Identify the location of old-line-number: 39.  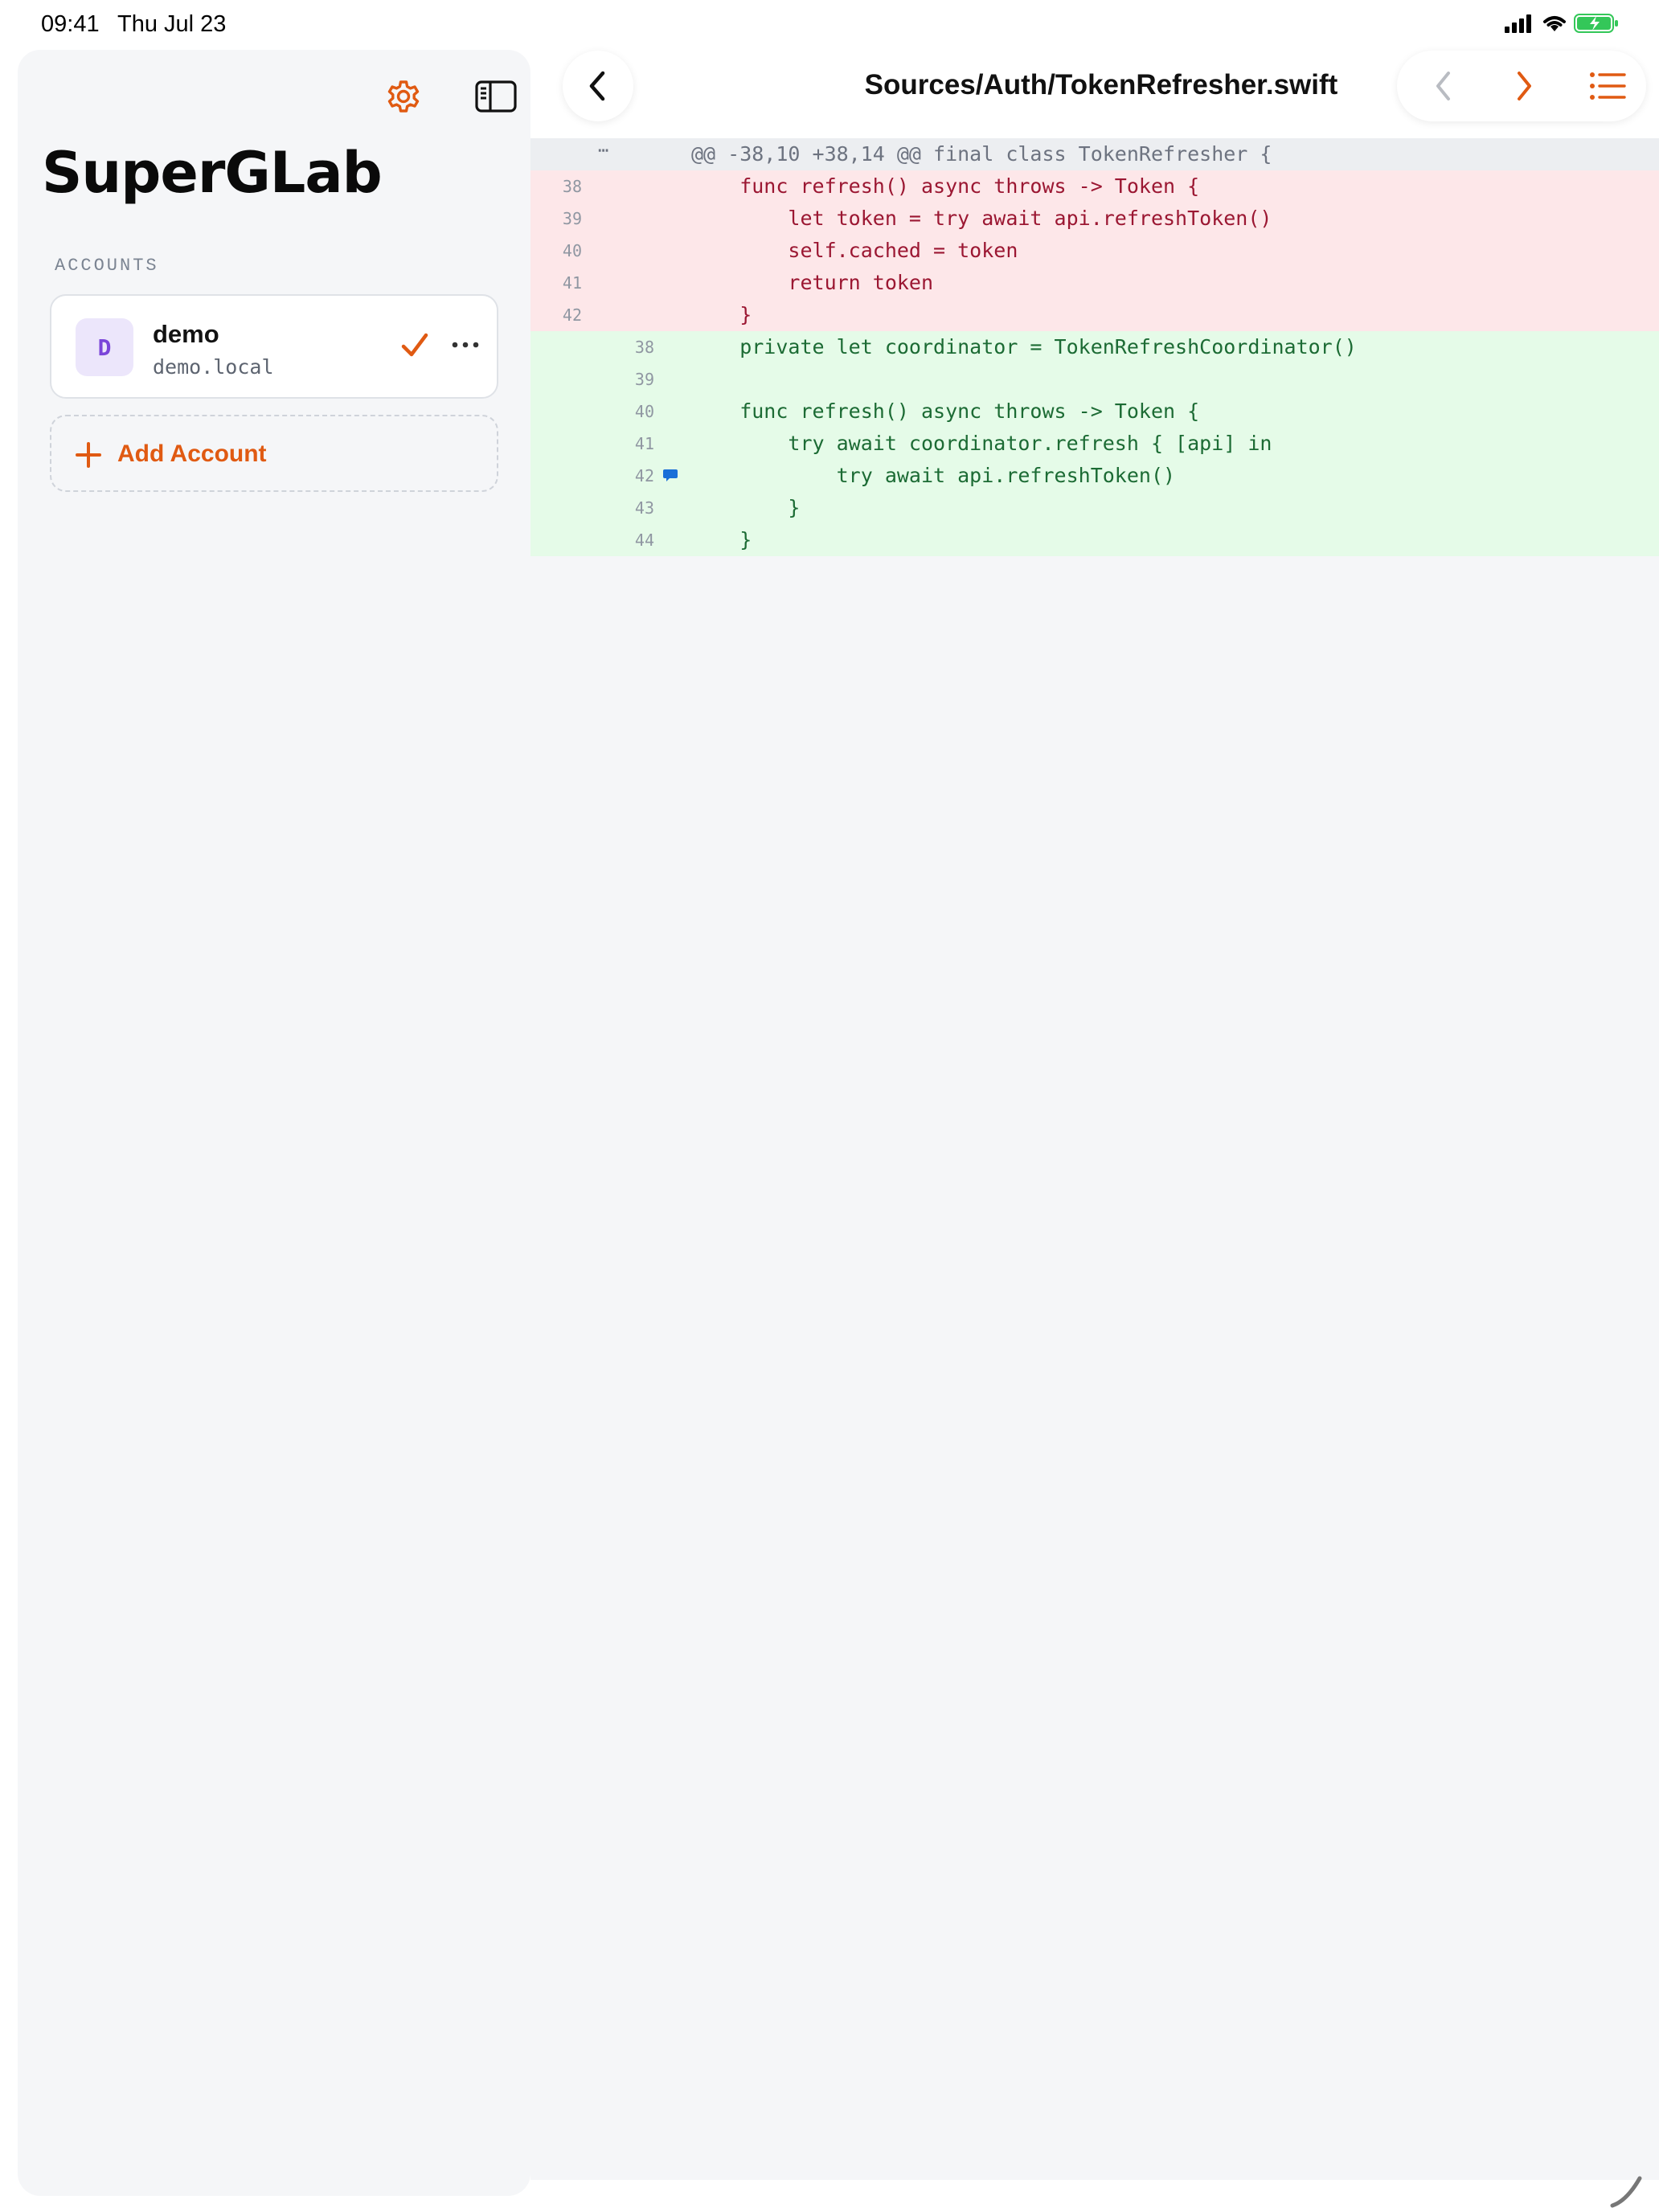
(572, 218).